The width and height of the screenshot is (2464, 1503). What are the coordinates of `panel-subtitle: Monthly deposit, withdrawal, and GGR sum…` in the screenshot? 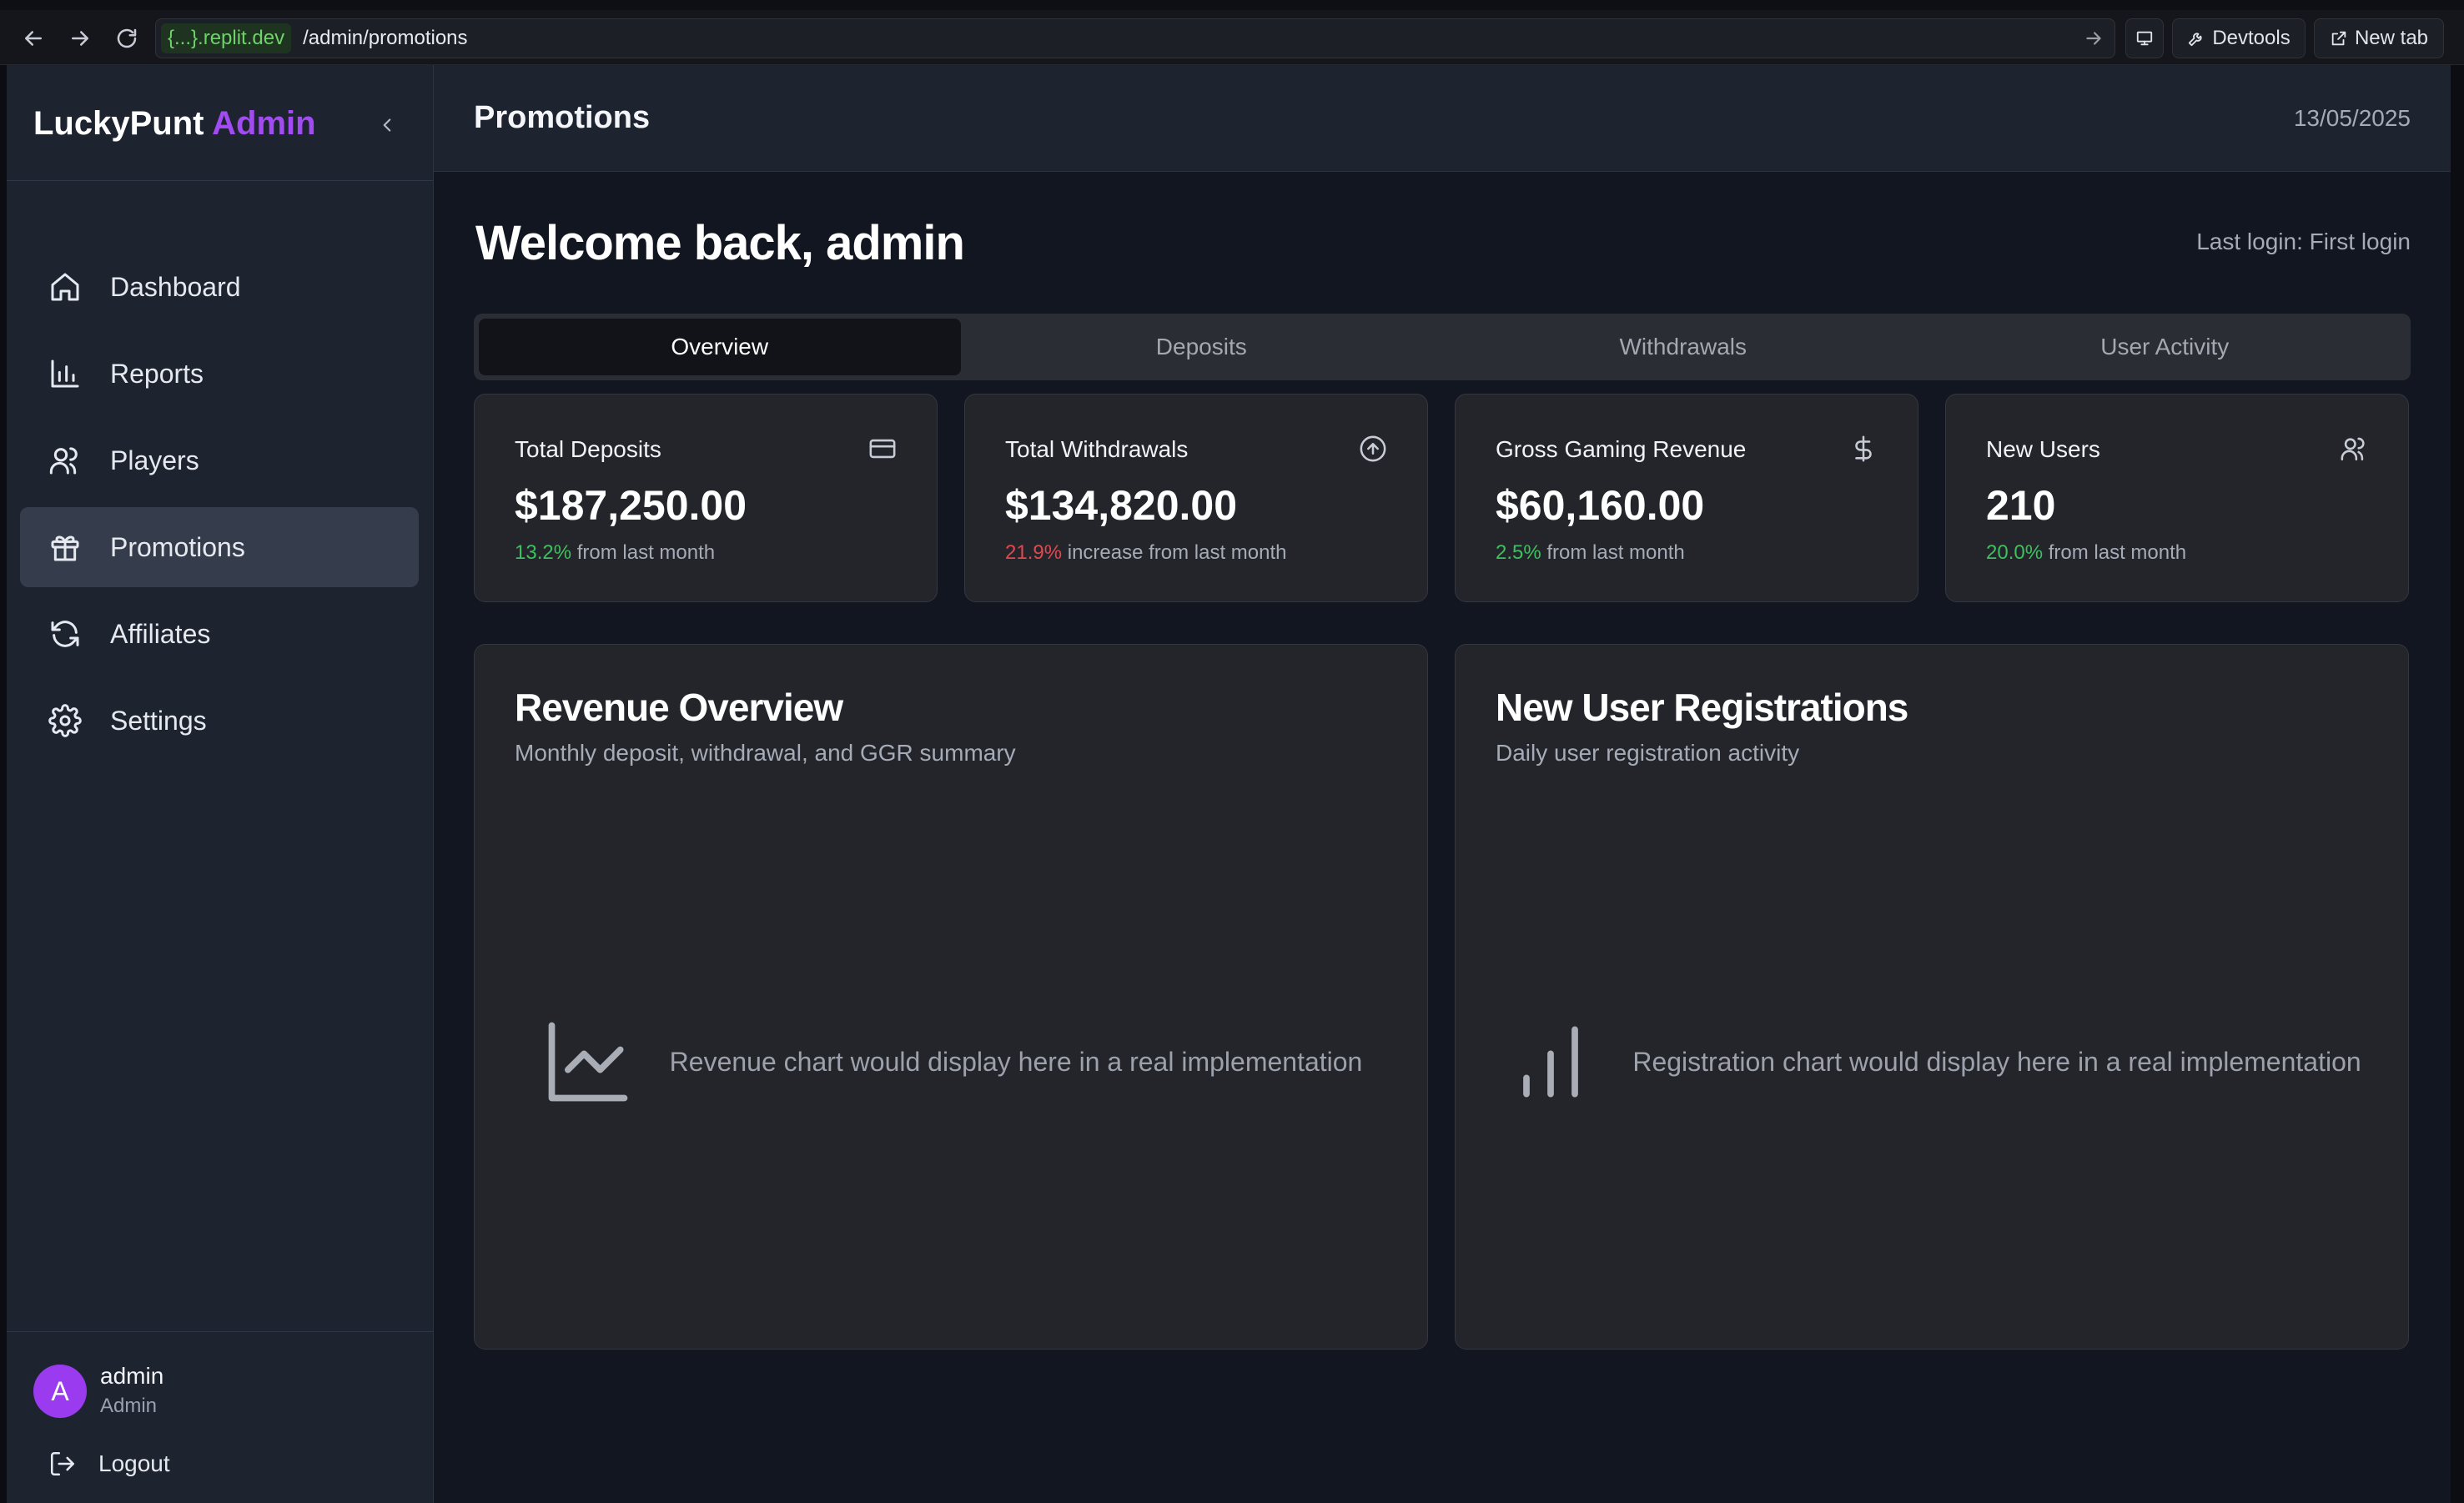 It's located at (765, 753).